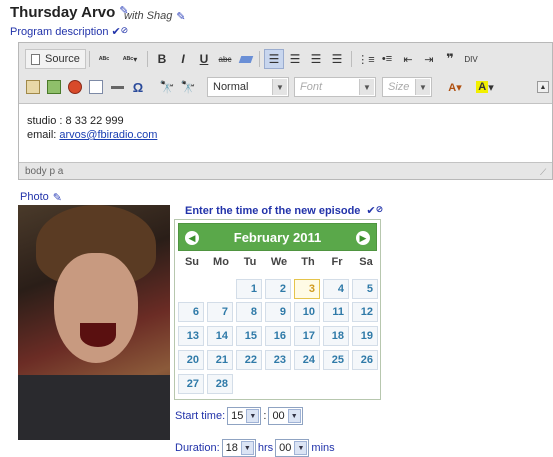 Image resolution: width=553 pixels, height=457 pixels. Describe the element at coordinates (365, 289) in the screenshot. I see `calendar-day: 5` at that location.